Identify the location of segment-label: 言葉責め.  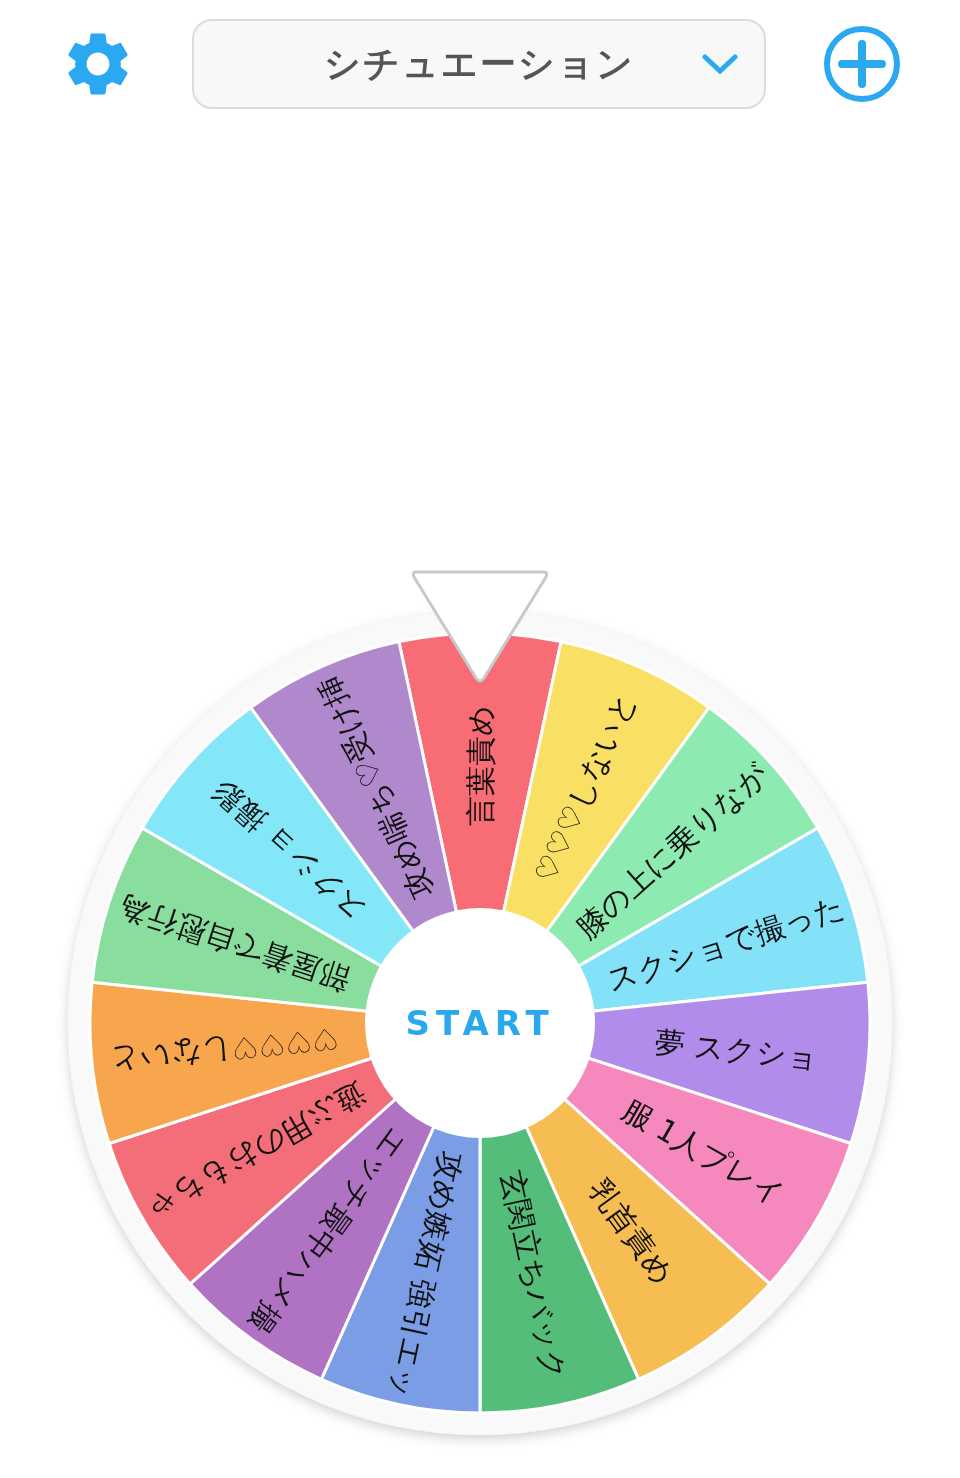
(480, 765).